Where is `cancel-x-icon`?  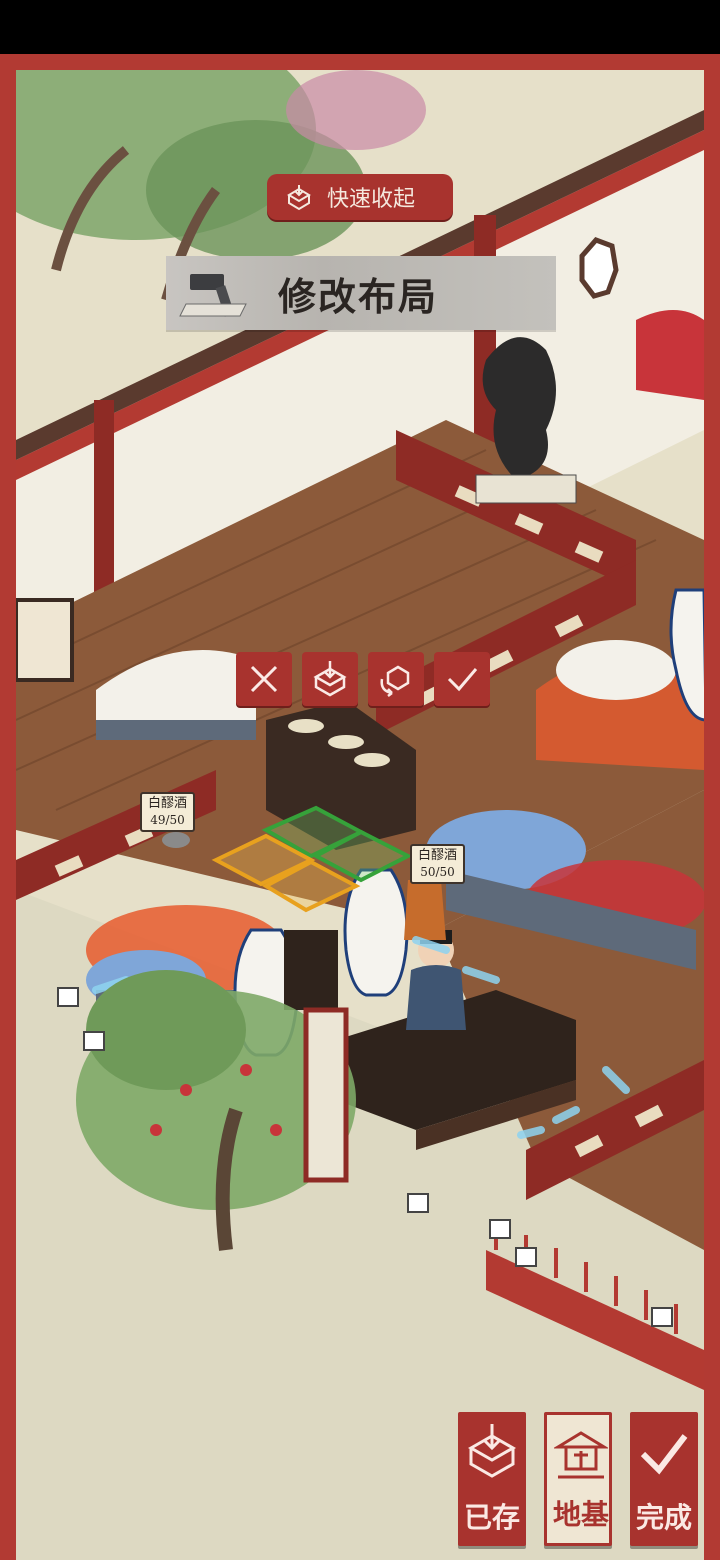
cancel-x-icon is located at coordinates (264, 679).